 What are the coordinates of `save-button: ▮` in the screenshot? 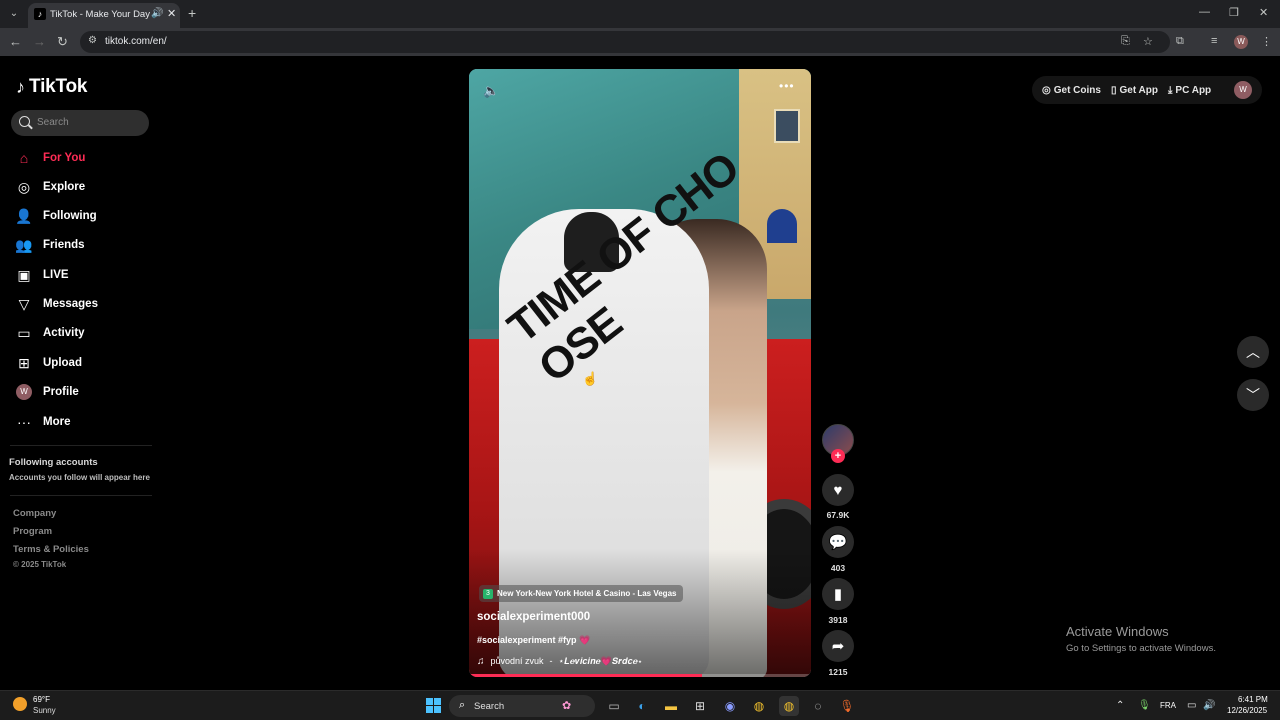 It's located at (838, 594).